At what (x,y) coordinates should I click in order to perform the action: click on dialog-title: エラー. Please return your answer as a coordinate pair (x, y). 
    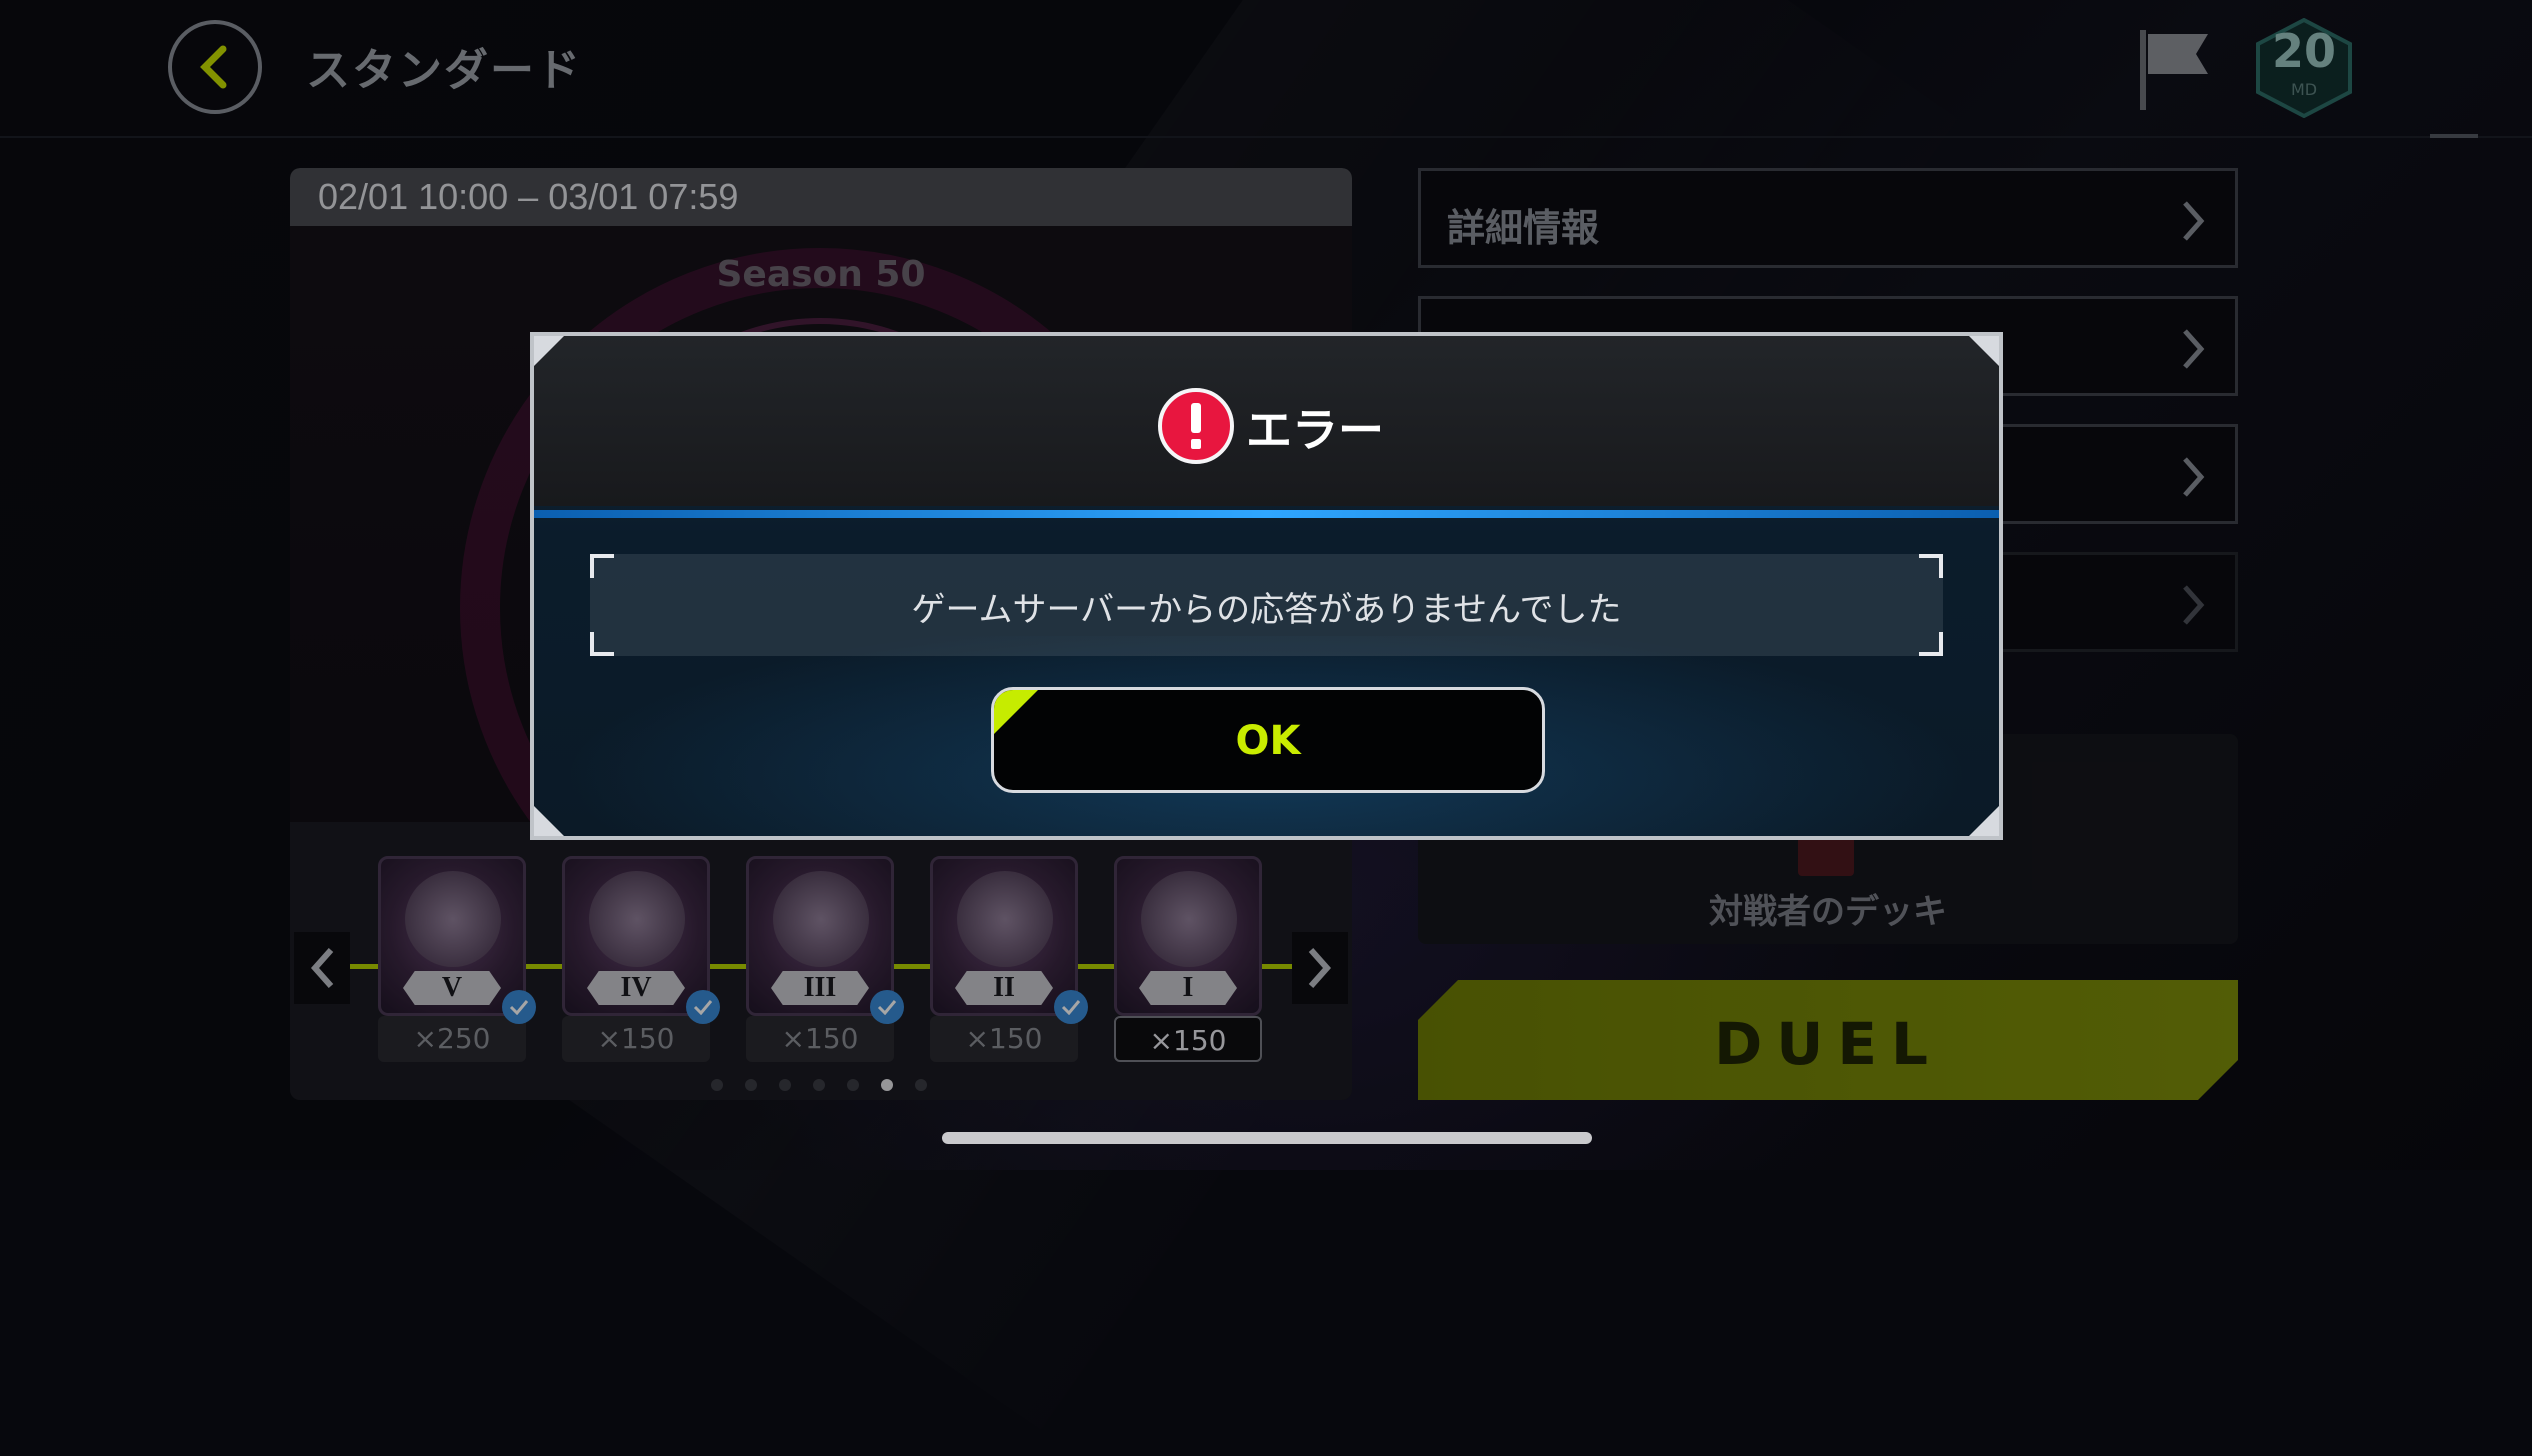
    Looking at the image, I should click on (1315, 430).